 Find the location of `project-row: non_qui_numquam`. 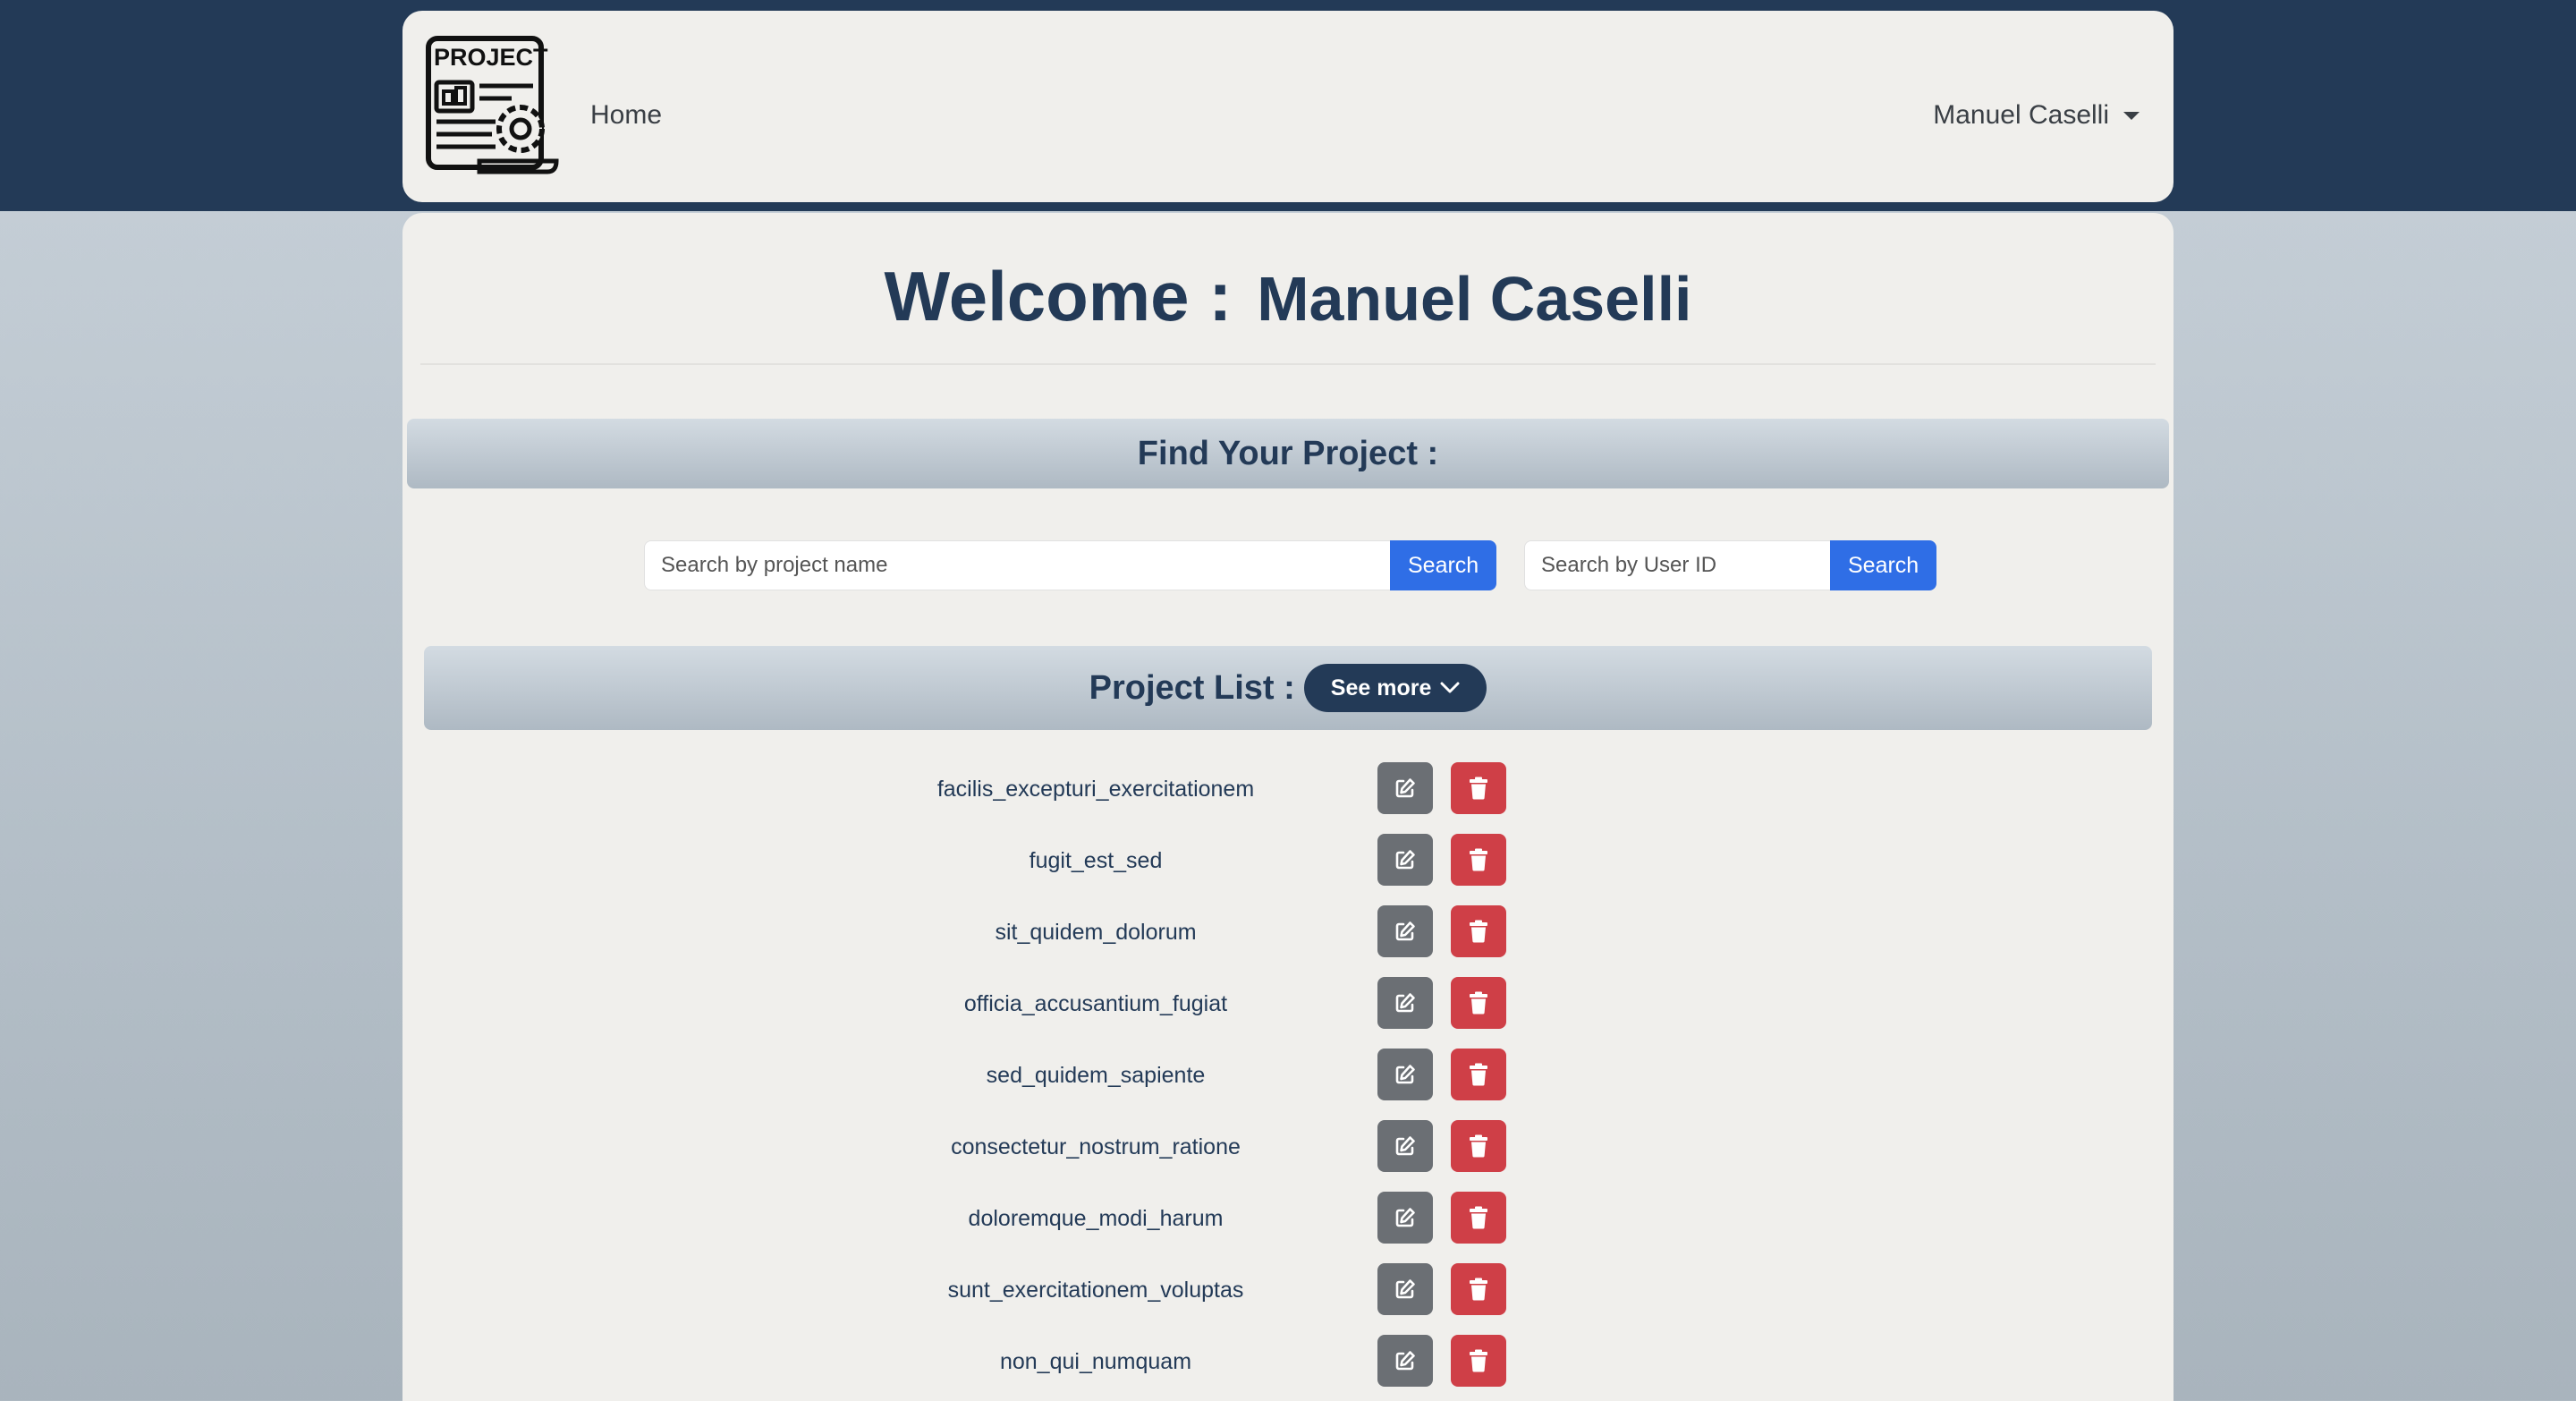

project-row: non_qui_numquam is located at coordinates (1288, 1361).